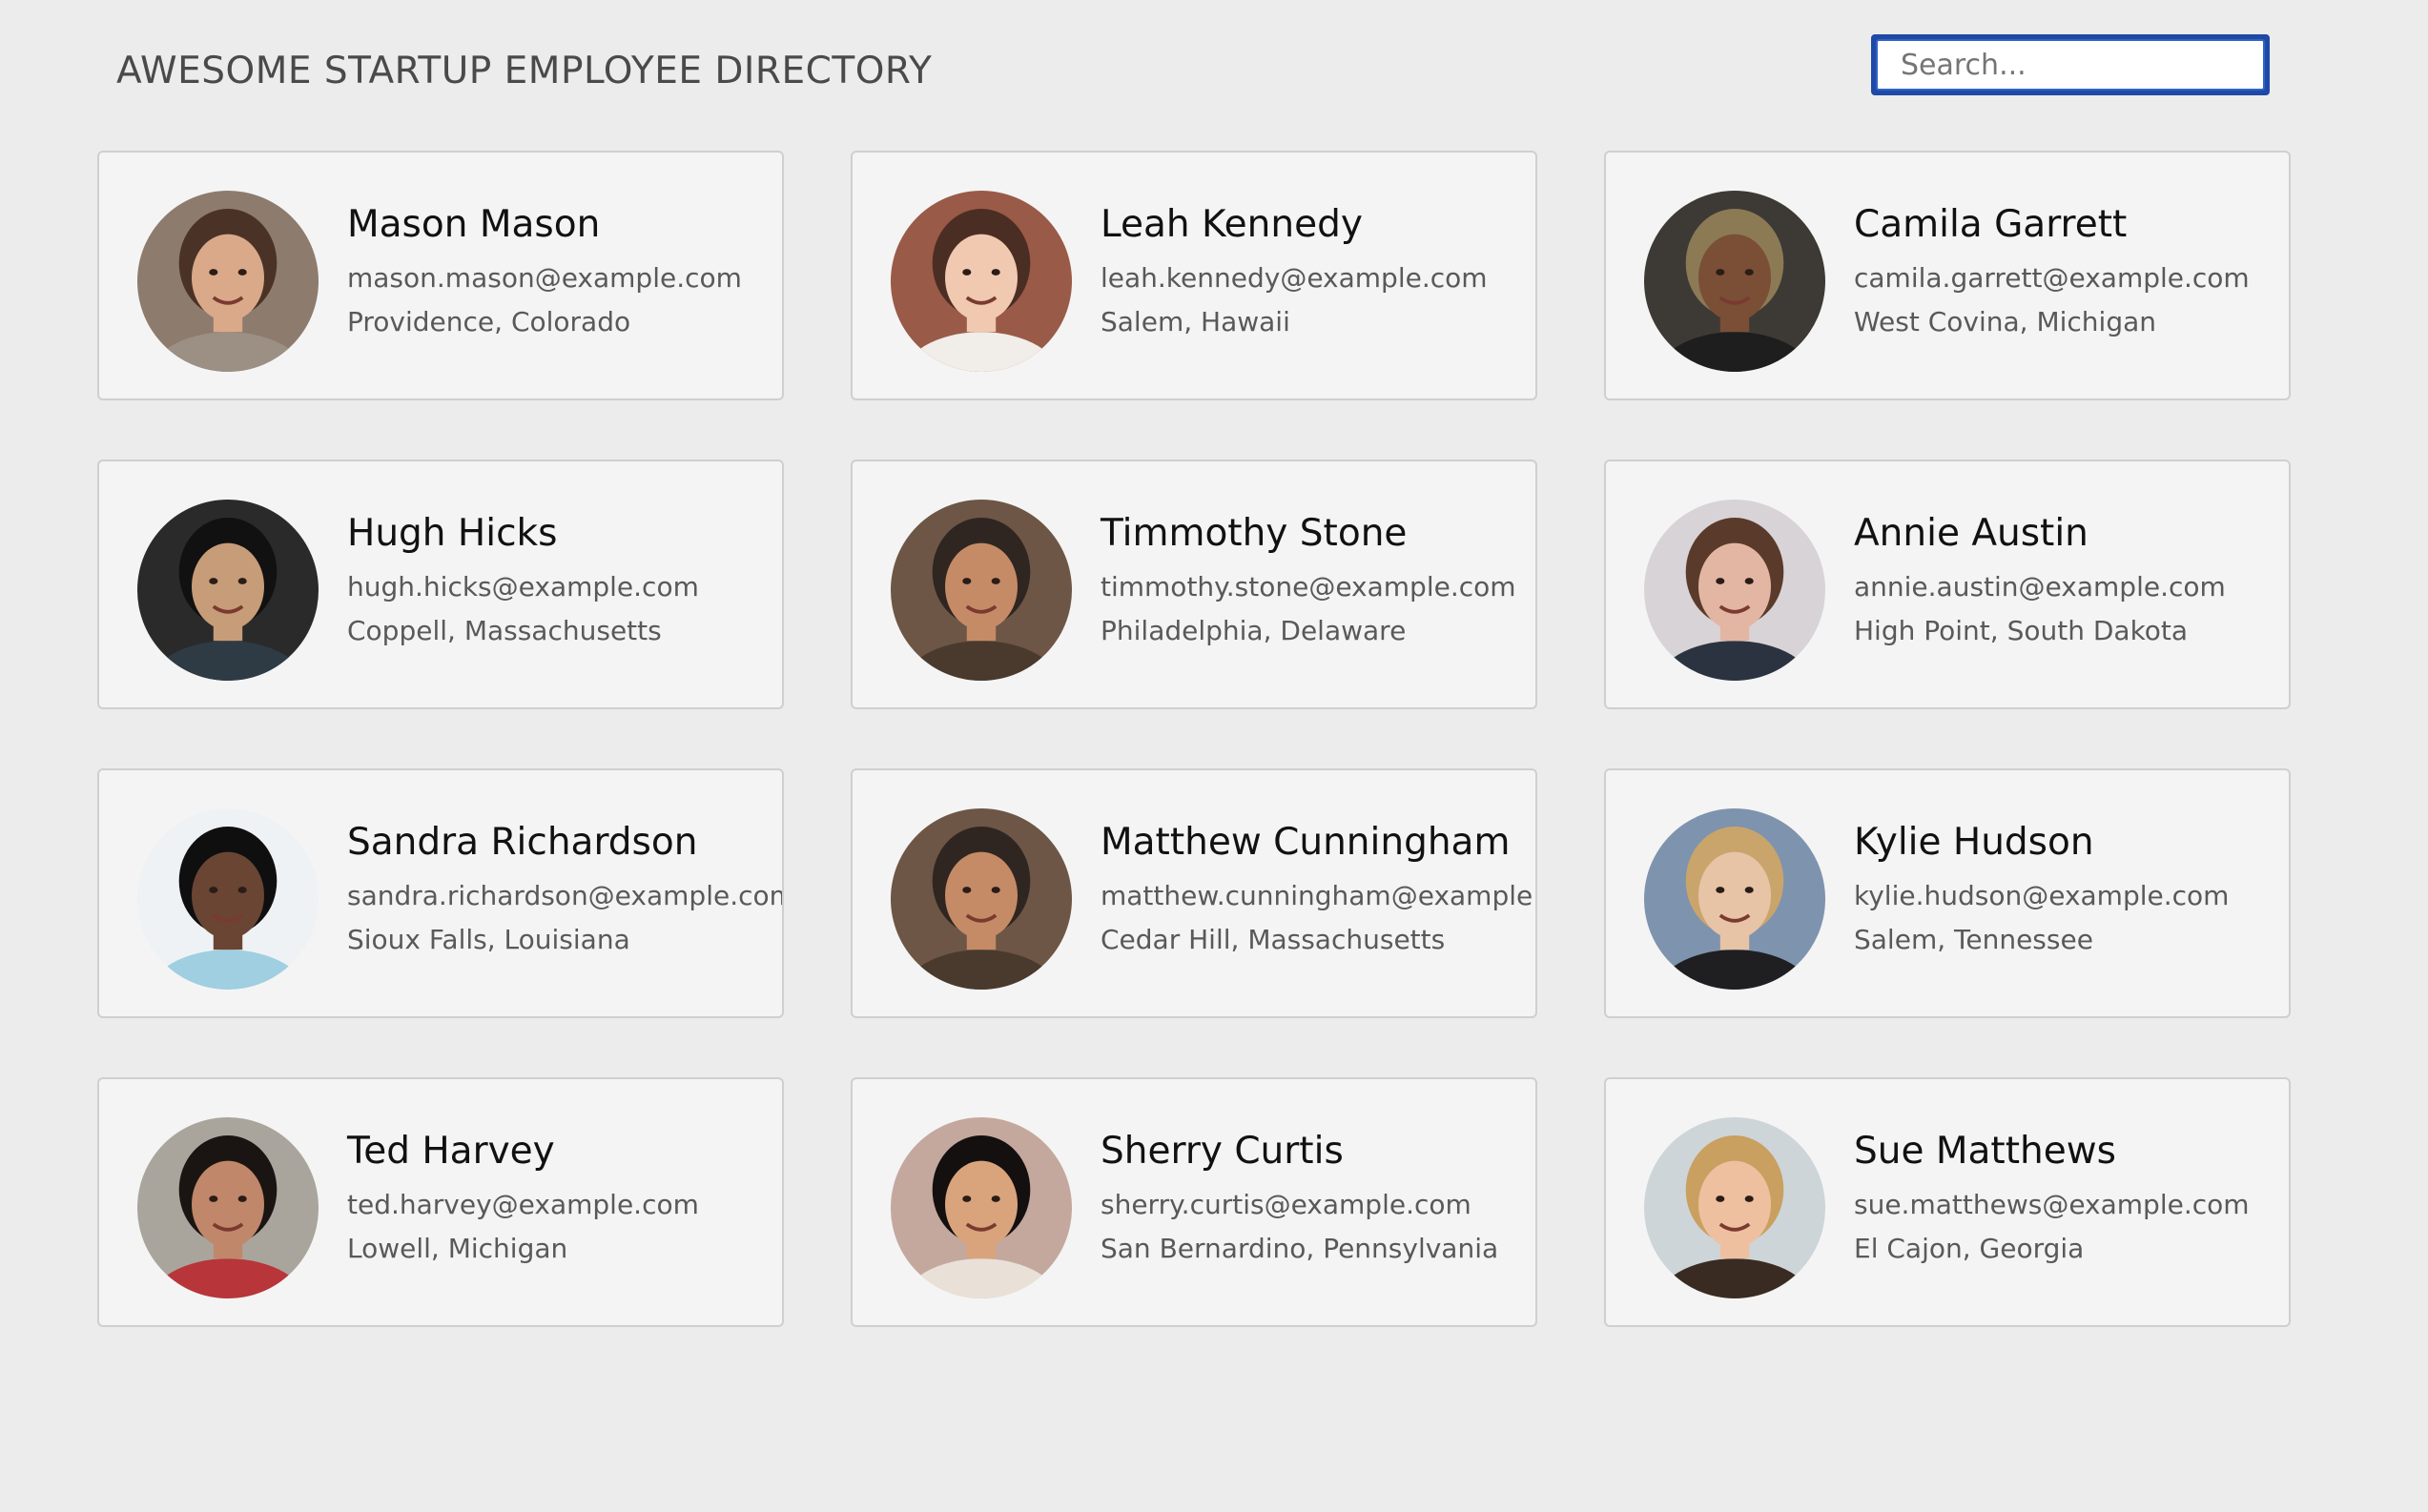 This screenshot has height=1512, width=2428. Describe the element at coordinates (1214, 71) in the screenshot. I see `page-header: AWESOME STARTUP EMPLOYEE DIRECTORY` at that location.